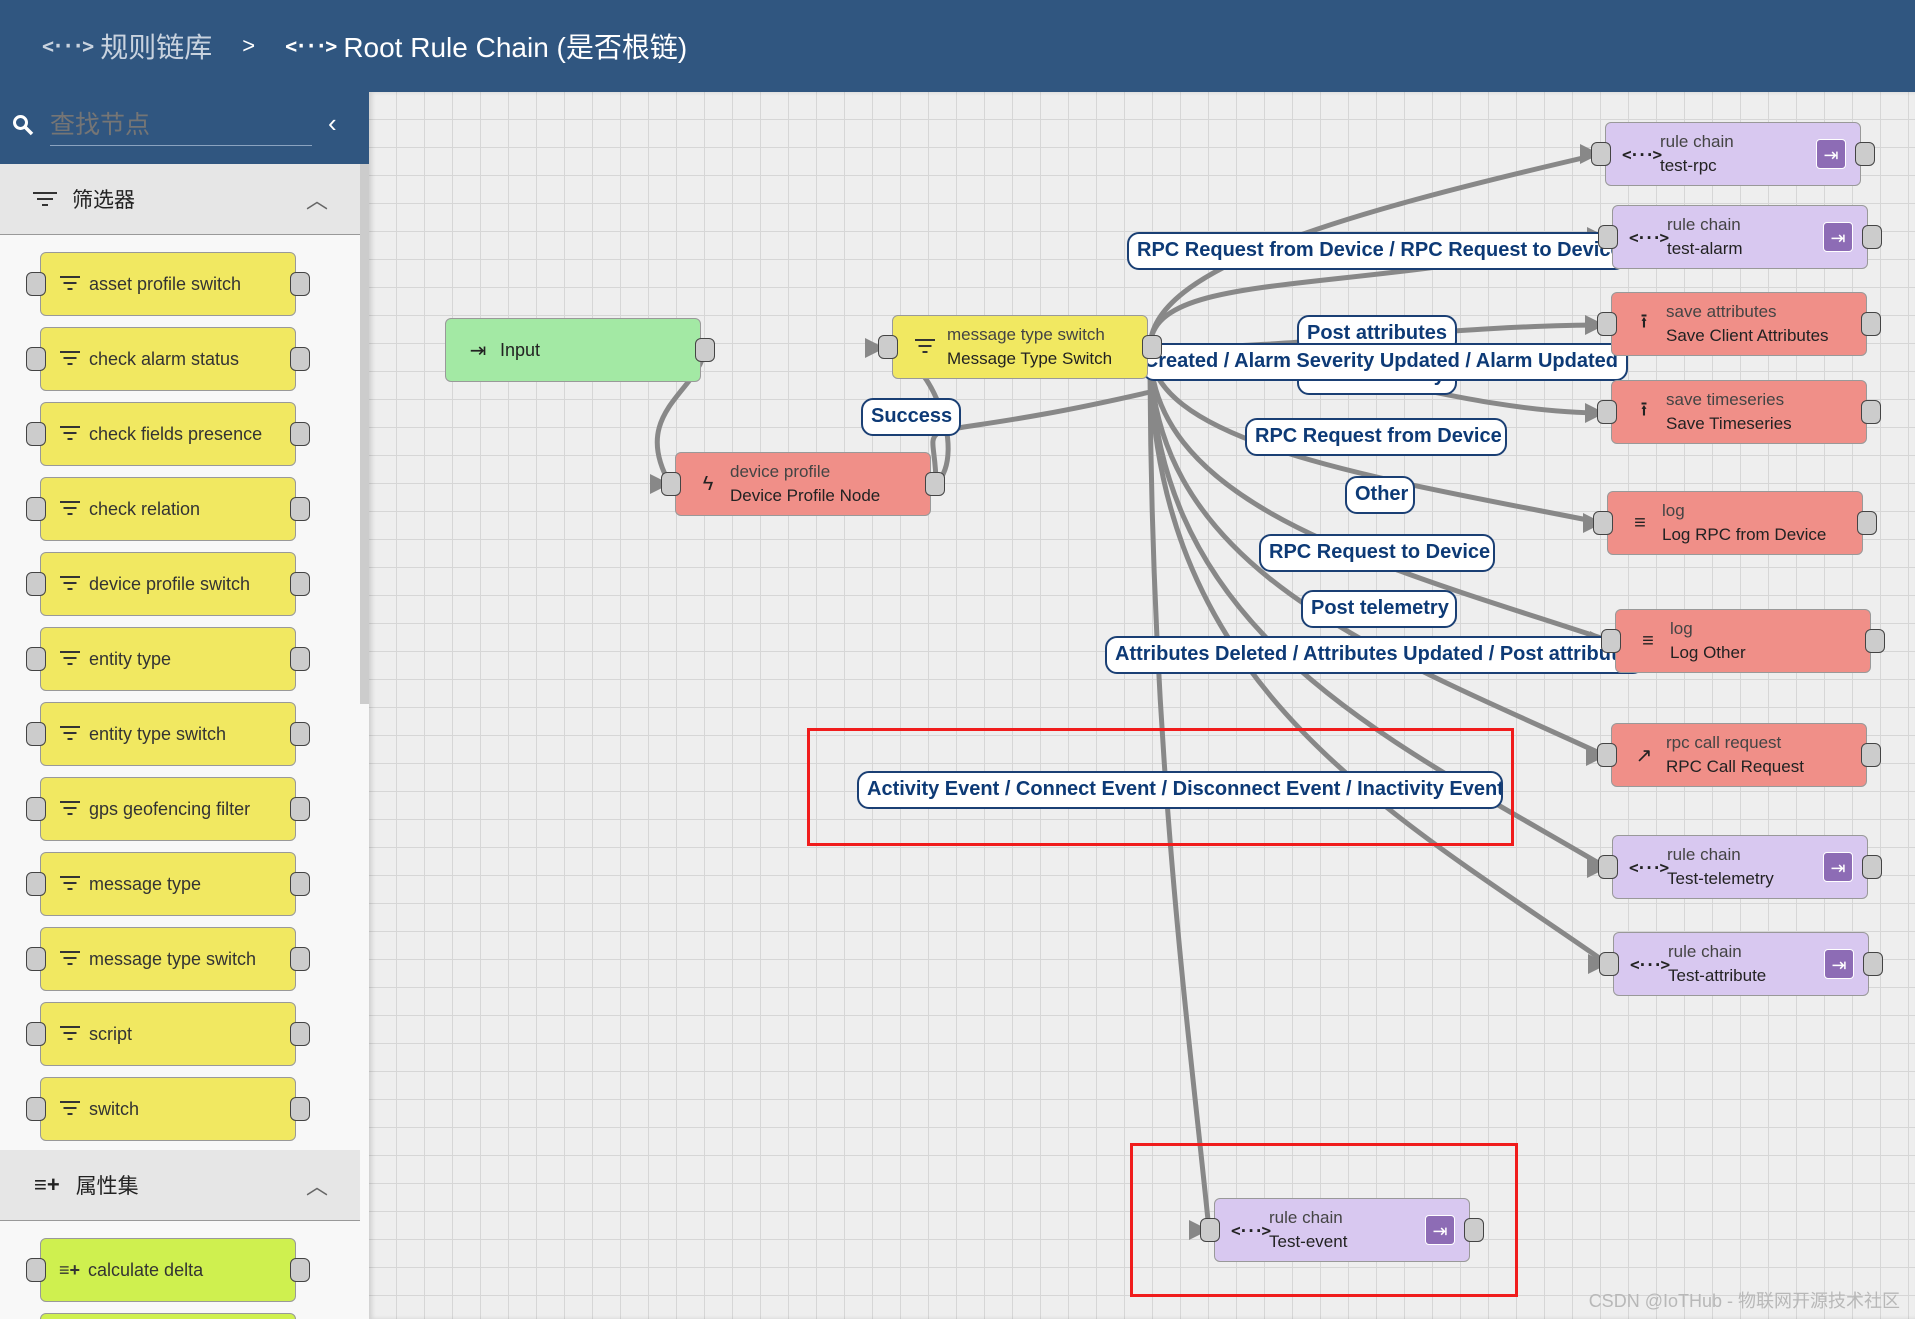  I want to click on node-name: Message Type Switch, so click(1030, 358).